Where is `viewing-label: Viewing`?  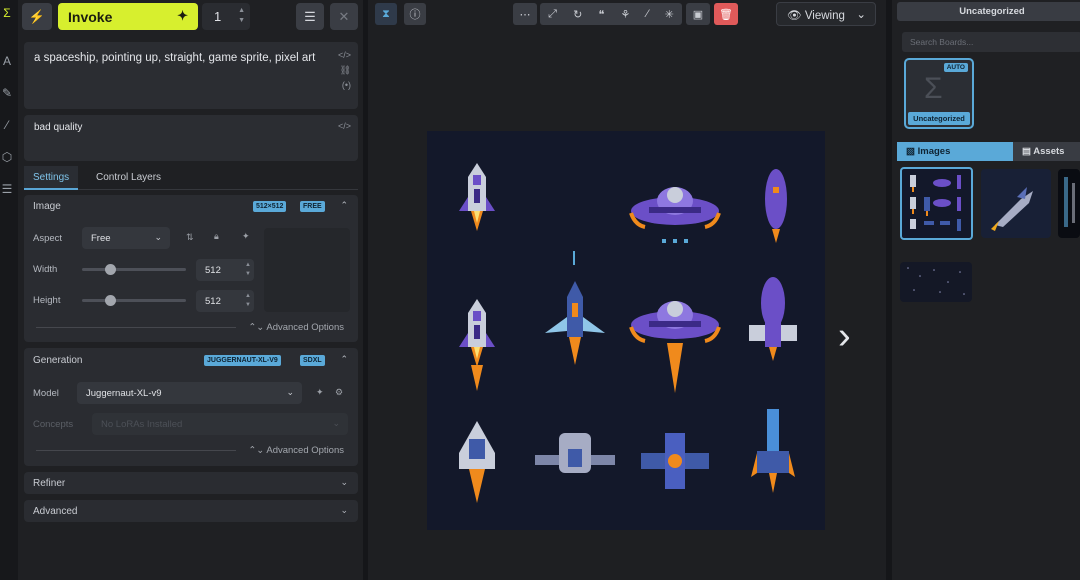 viewing-label: Viewing is located at coordinates (824, 16).